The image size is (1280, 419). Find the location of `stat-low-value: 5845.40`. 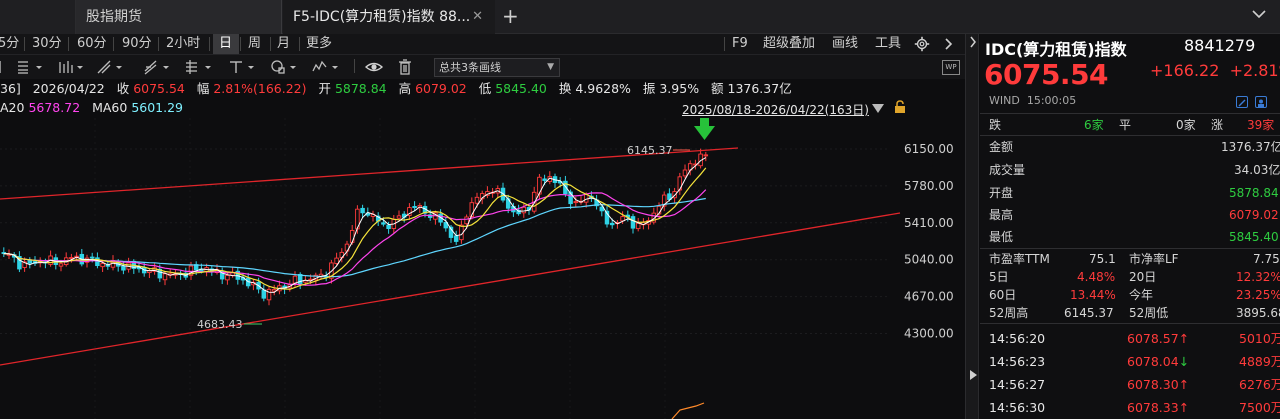

stat-low-value: 5845.40 is located at coordinates (1254, 237).